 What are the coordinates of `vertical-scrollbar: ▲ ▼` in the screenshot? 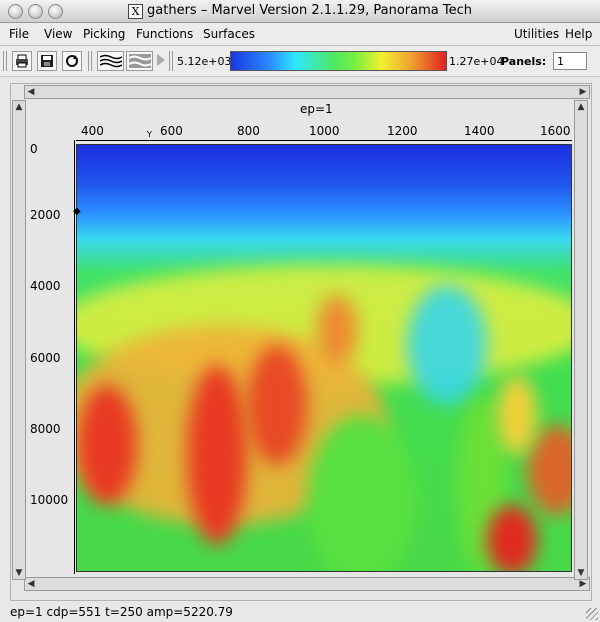 It's located at (19, 340).